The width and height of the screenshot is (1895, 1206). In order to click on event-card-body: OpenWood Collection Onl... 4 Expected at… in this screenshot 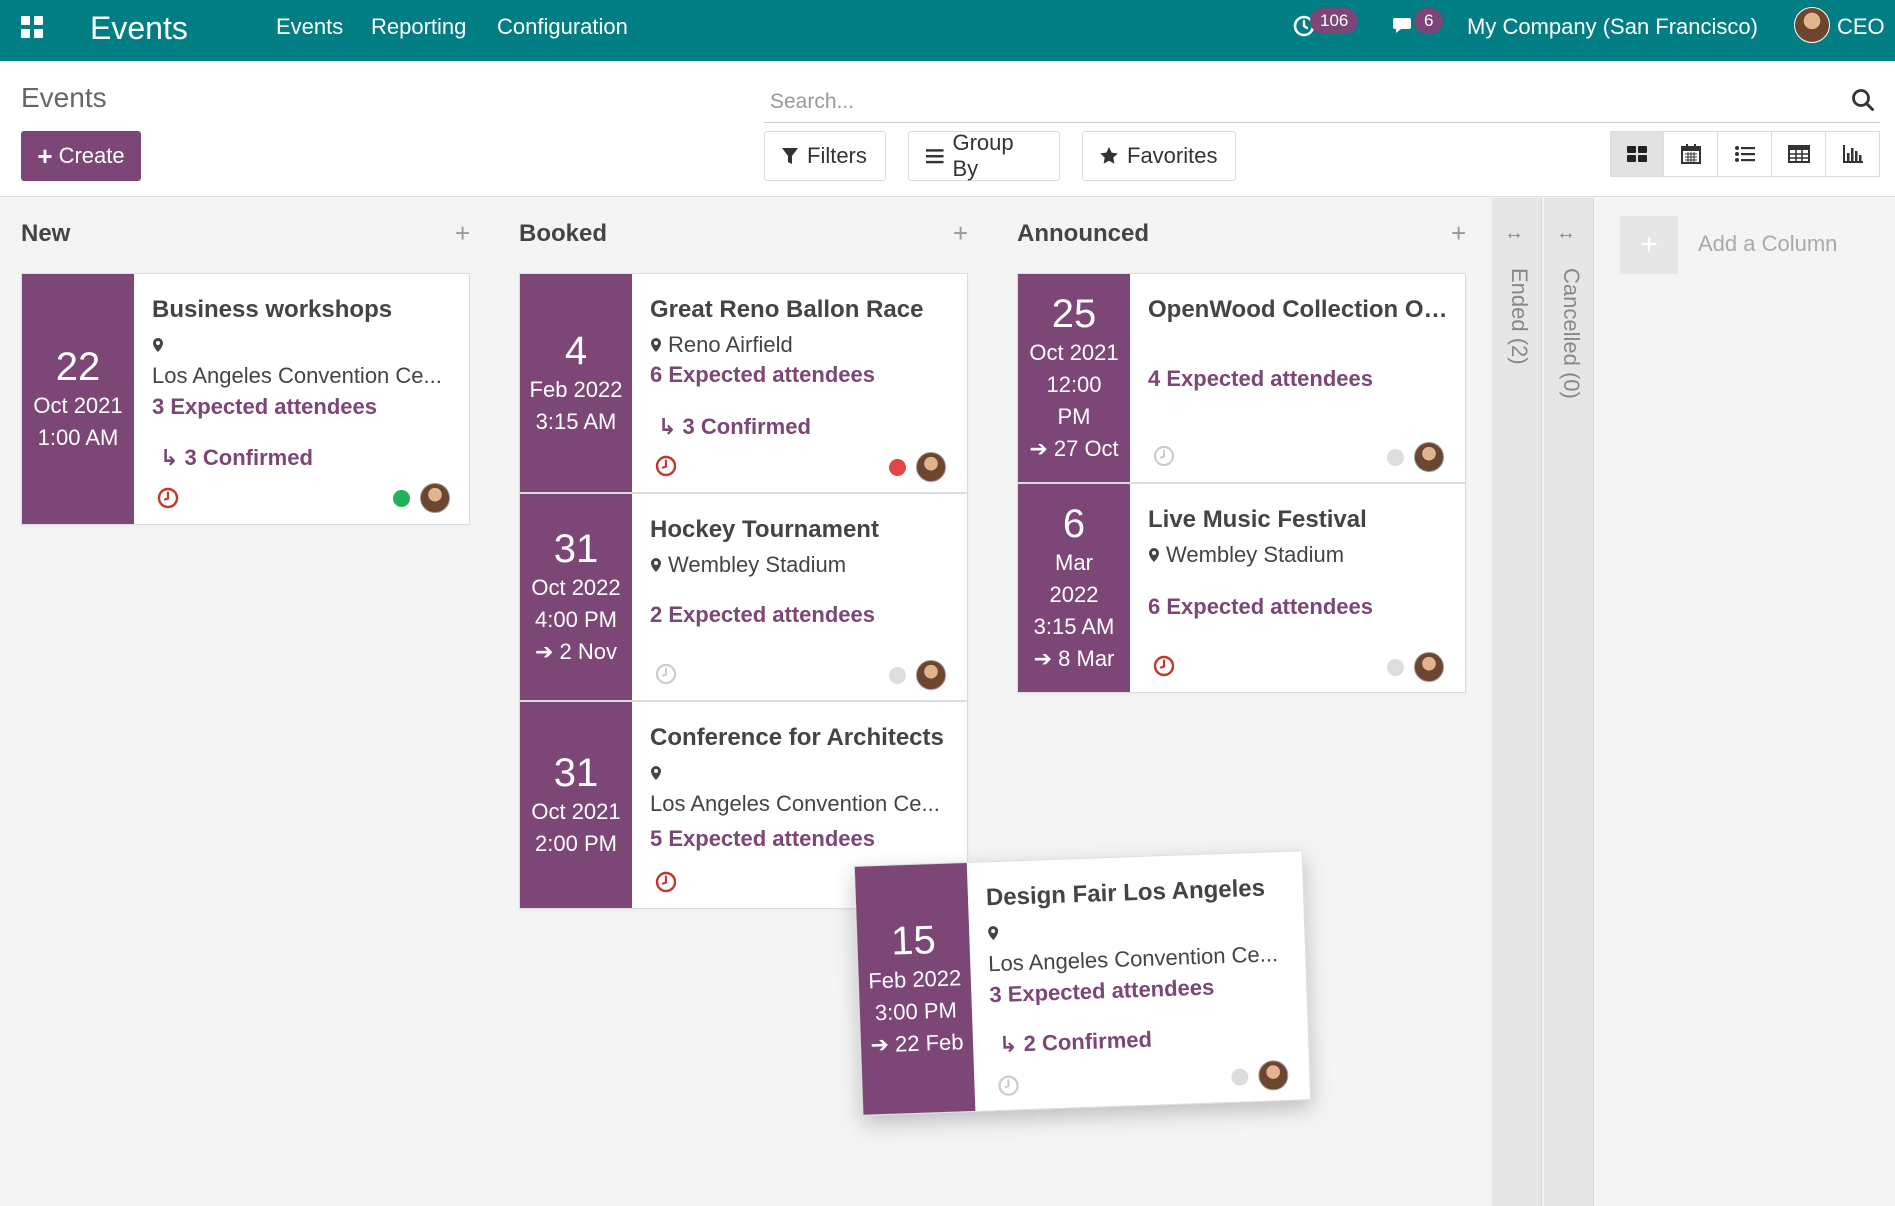, I will do `click(1303, 378)`.